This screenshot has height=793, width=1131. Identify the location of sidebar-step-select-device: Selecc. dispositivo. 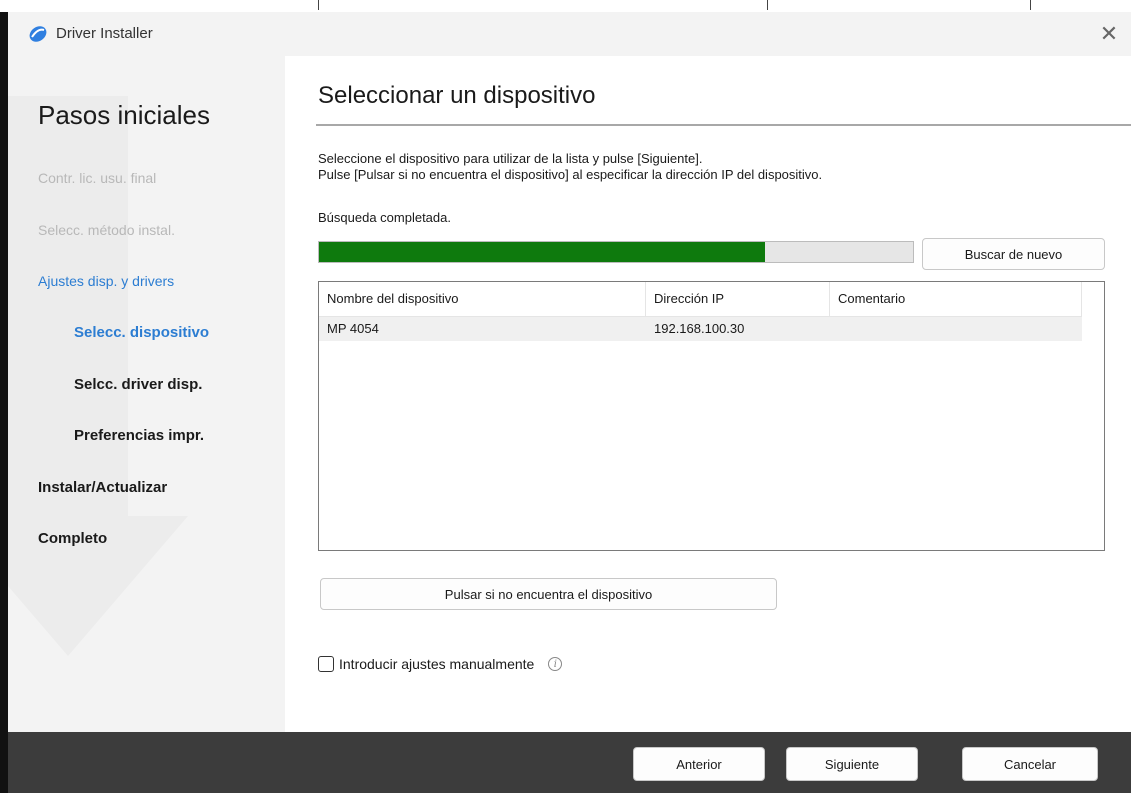
(142, 332).